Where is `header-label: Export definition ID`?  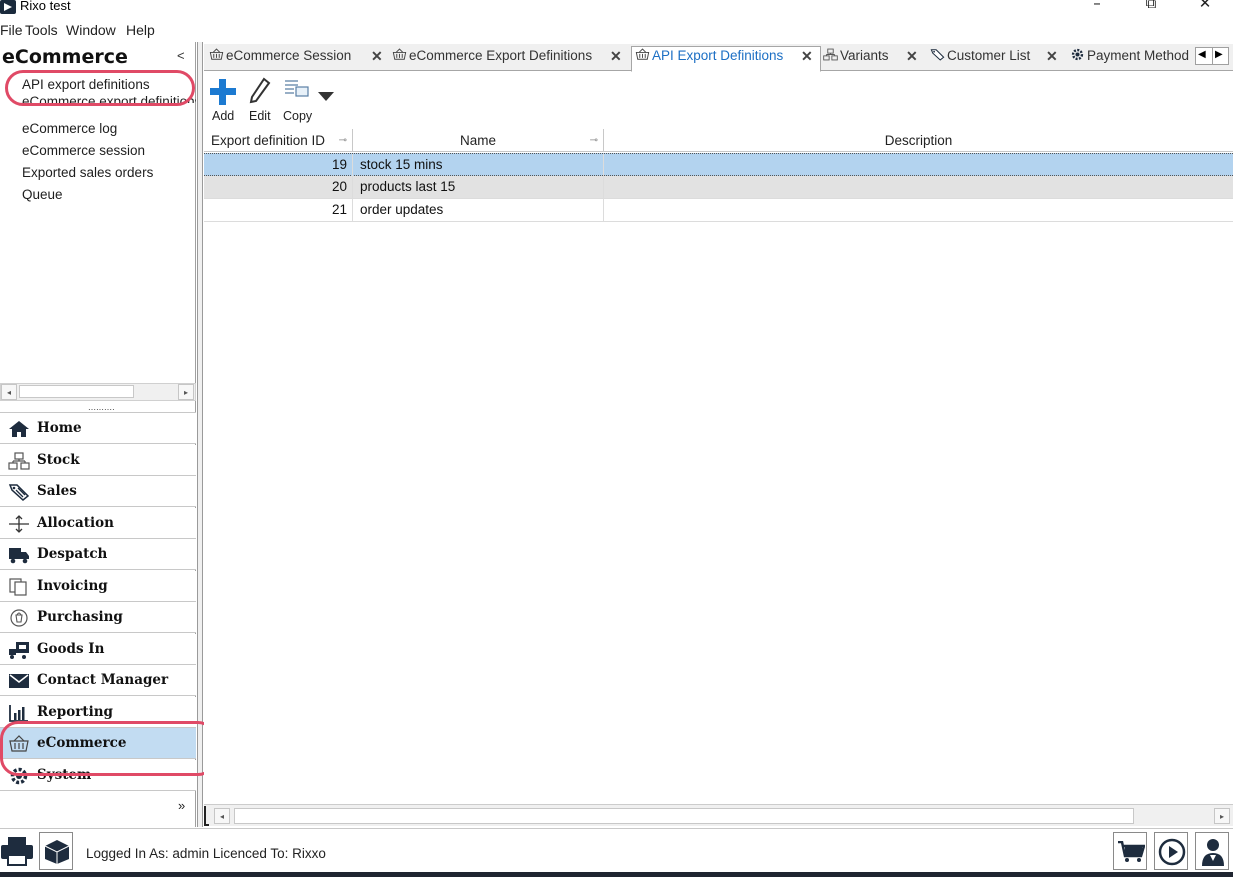
header-label: Export definition ID is located at coordinates (268, 140).